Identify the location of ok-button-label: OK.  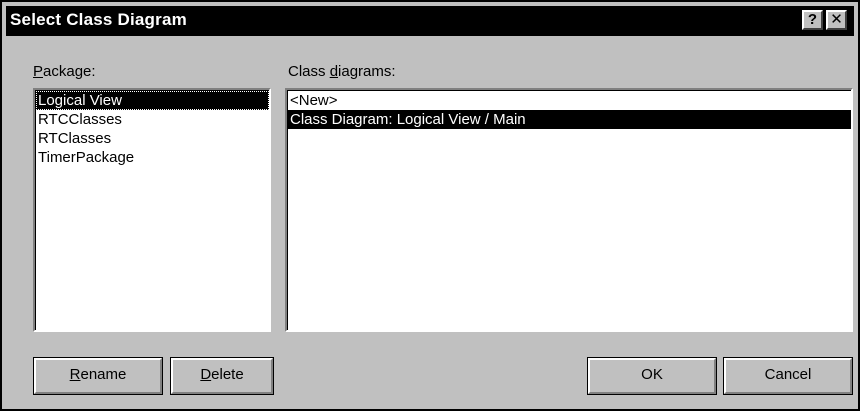
(652, 374).